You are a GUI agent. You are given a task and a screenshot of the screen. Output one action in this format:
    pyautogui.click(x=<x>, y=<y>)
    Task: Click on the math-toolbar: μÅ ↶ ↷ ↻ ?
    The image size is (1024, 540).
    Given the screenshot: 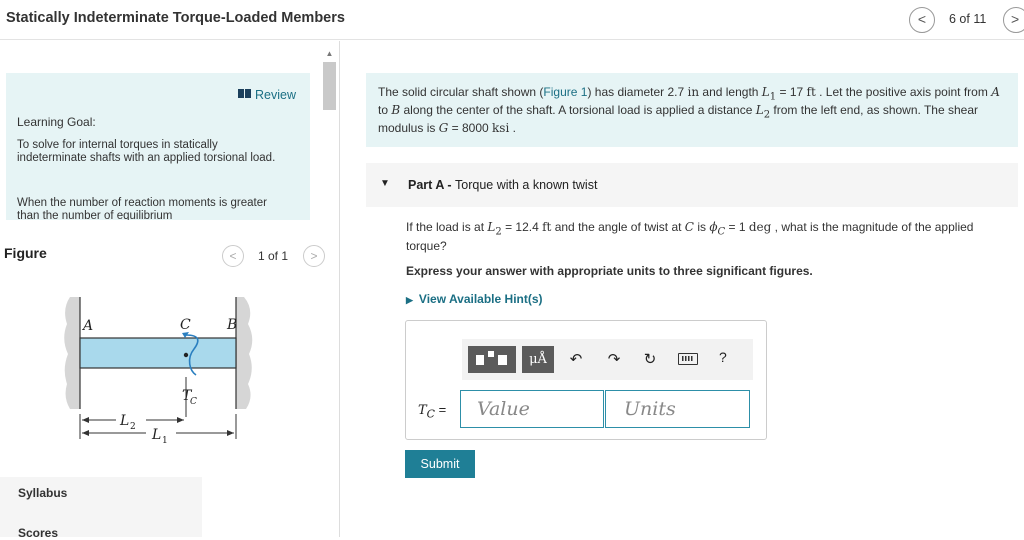 What is the action you would take?
    pyautogui.click(x=607, y=359)
    